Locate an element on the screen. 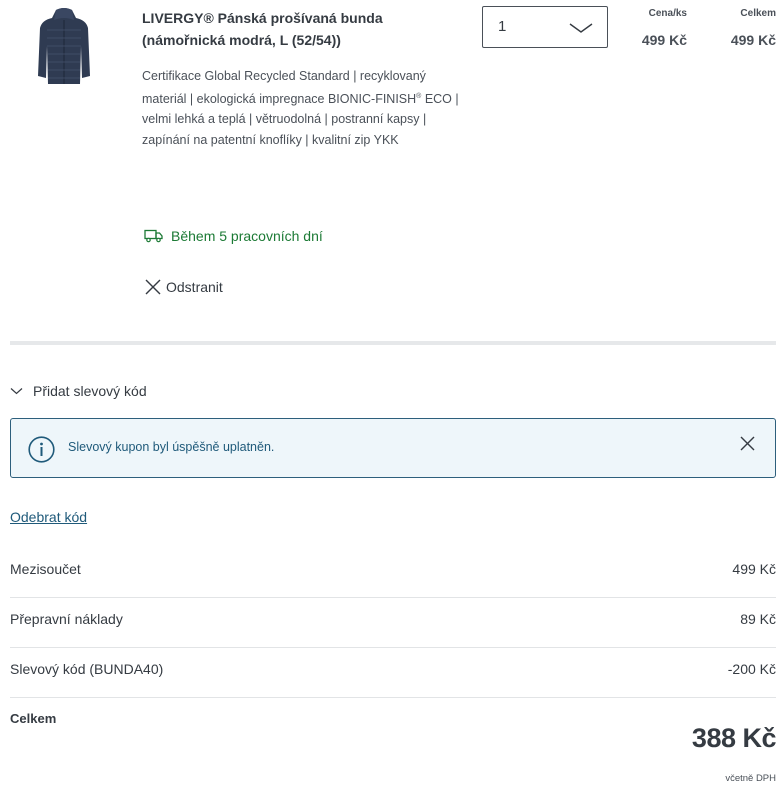 The width and height of the screenshot is (783, 808). unit-price: 499 Kč is located at coordinates (664, 40).